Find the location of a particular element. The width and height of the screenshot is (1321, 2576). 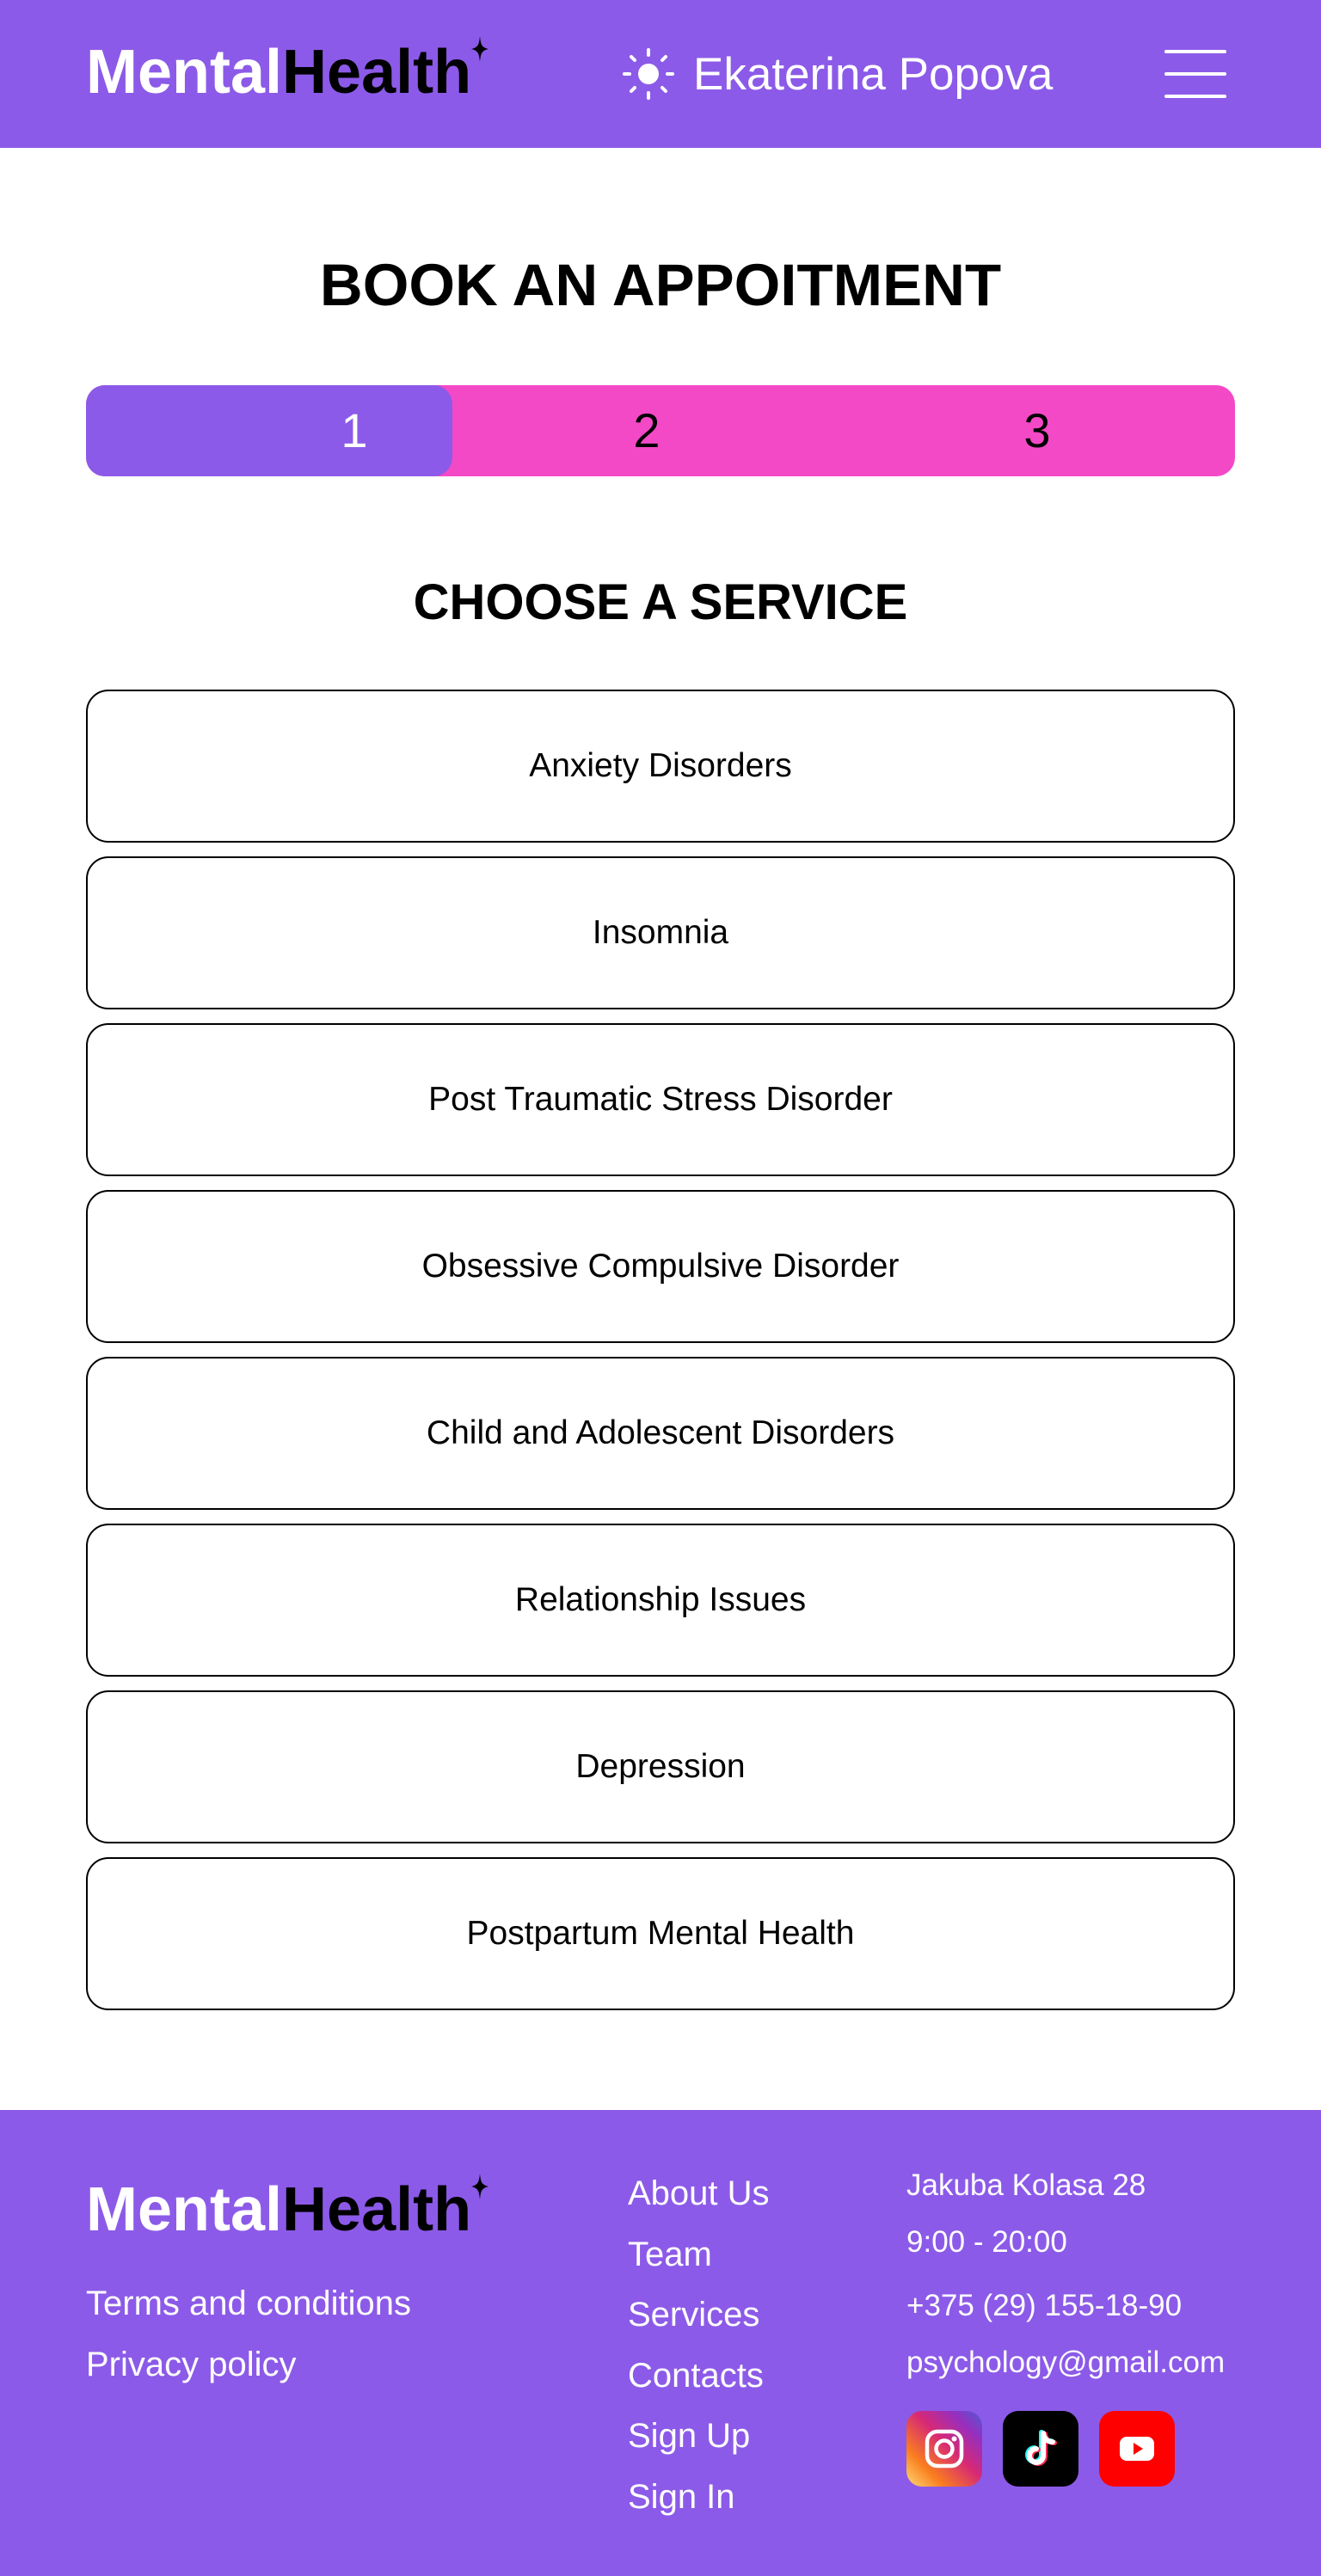

service-option-insomnia: Insomnia is located at coordinates (660, 933).